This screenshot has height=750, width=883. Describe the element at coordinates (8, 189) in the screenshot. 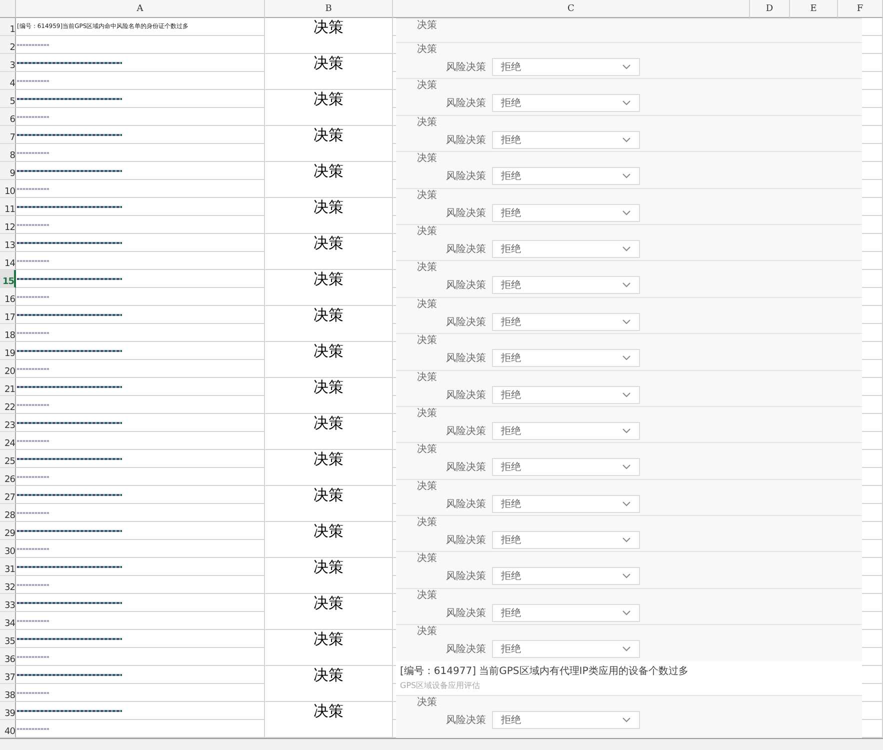

I see `row-header: 10` at that location.